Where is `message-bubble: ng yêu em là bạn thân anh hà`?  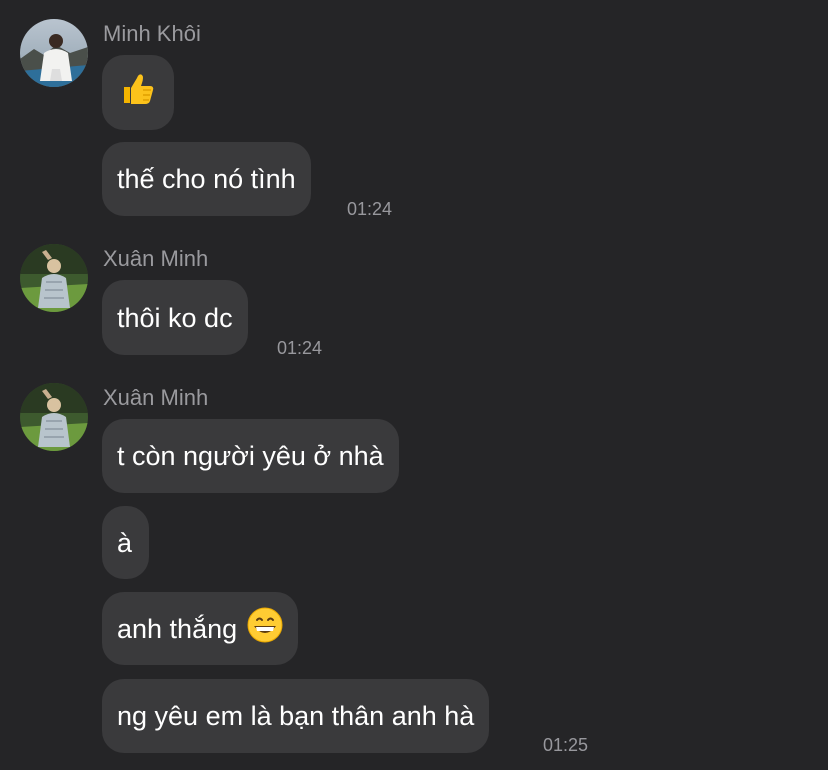 message-bubble: ng yêu em là bạn thân anh hà is located at coordinates (296, 716).